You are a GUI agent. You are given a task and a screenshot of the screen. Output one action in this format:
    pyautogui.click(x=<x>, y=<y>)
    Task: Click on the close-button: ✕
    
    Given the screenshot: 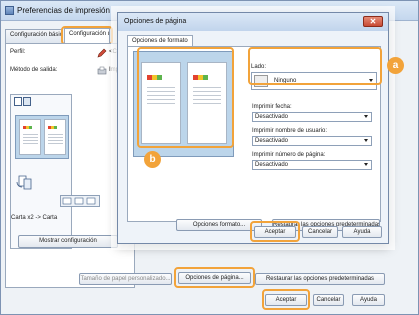 What is the action you would take?
    pyautogui.click(x=373, y=21)
    